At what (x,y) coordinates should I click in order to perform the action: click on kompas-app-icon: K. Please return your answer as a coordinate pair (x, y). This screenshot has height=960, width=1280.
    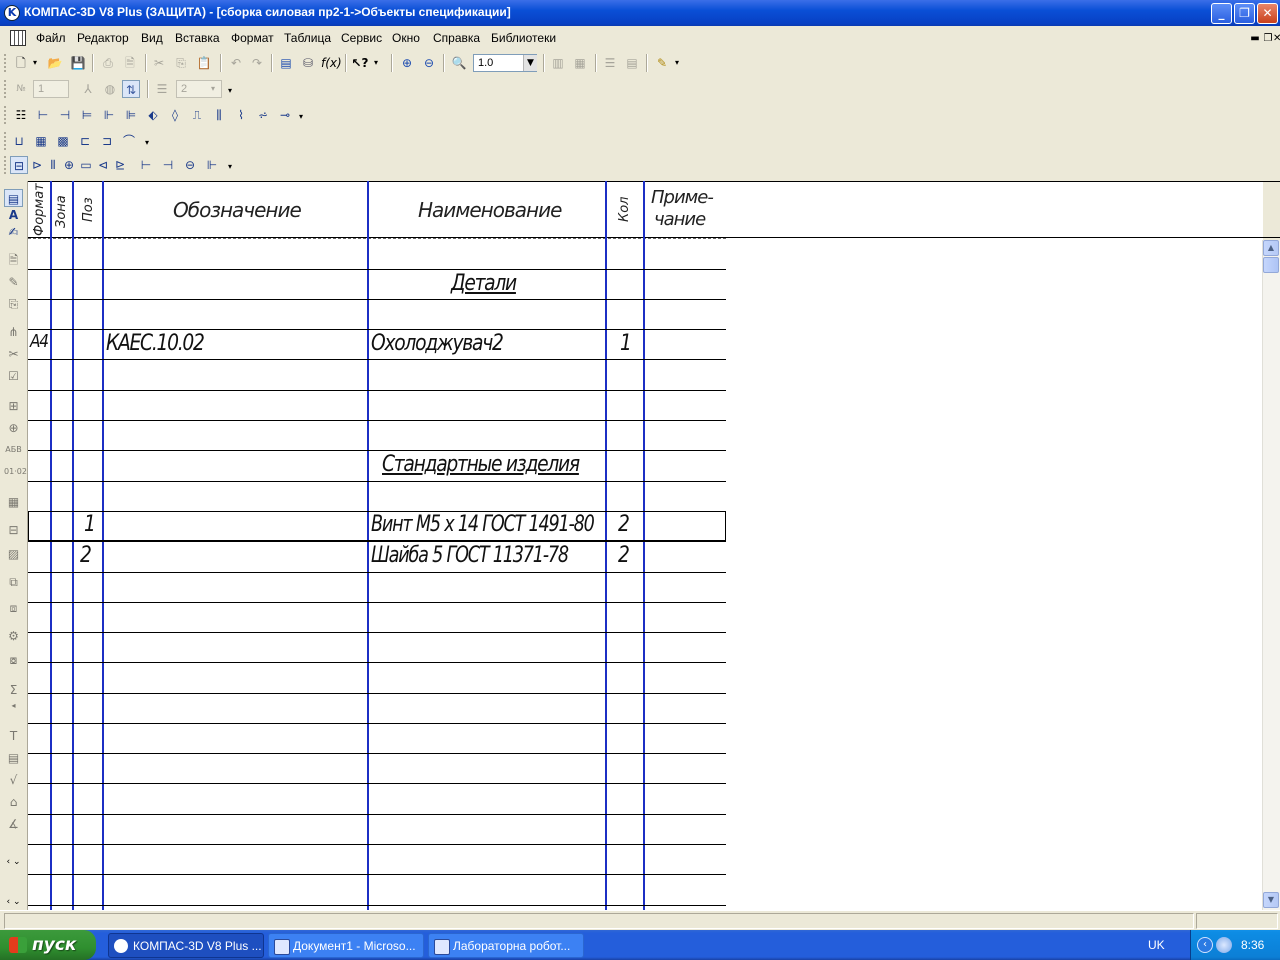
    Looking at the image, I should click on (12, 13).